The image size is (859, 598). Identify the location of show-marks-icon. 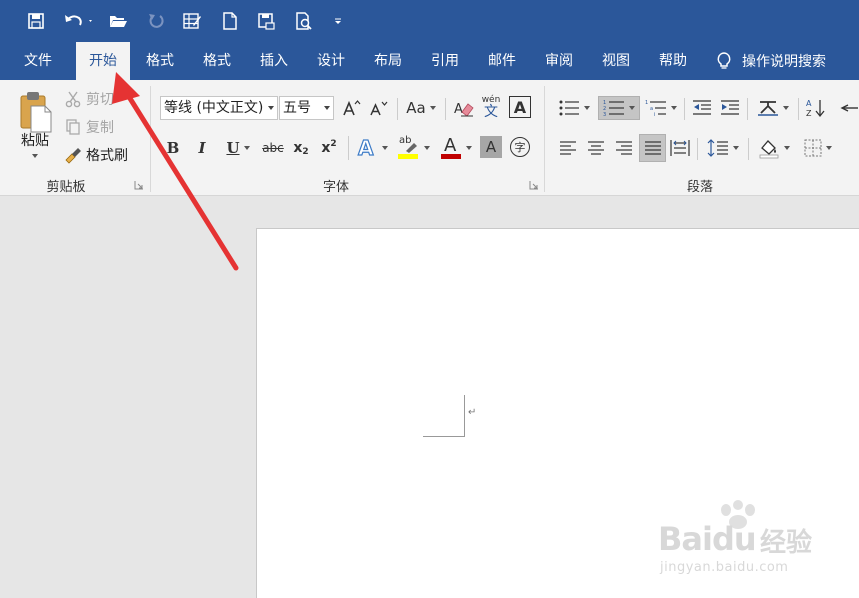
(849, 108).